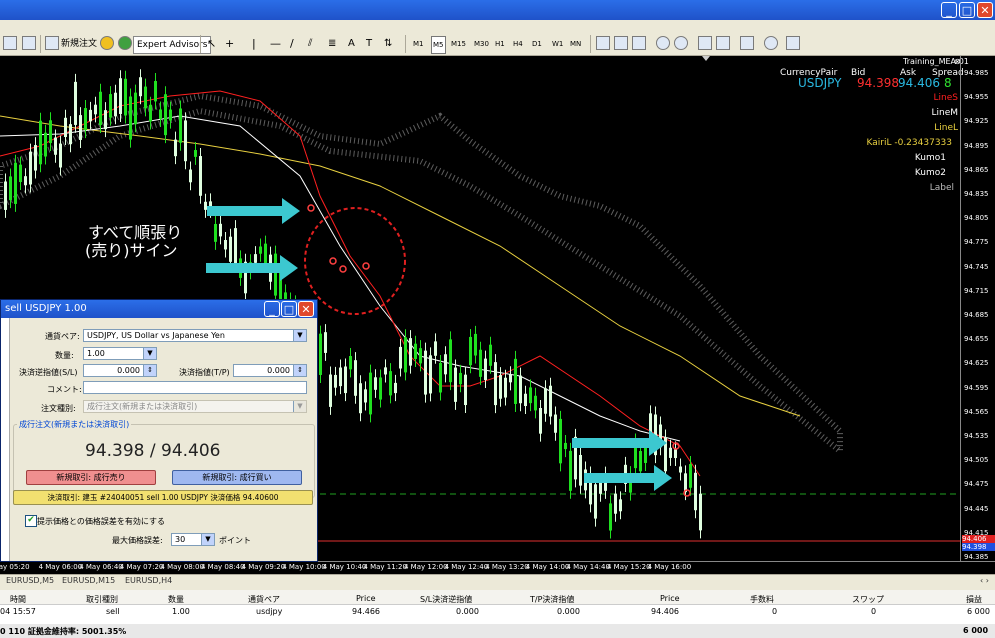 This screenshot has height=638, width=995. I want to click on autoscroll-icon, so click(705, 43).